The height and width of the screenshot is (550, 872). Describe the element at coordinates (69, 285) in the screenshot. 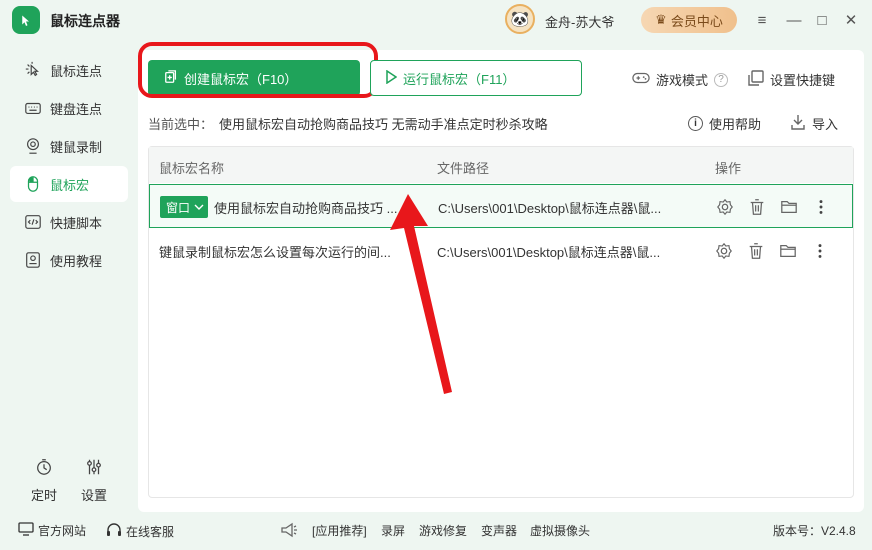

I see `sidebar: 鼠标连点 键盘连点 键鼠录制 鼠标宏 快捷脚本 使用教程 定时 设置` at that location.